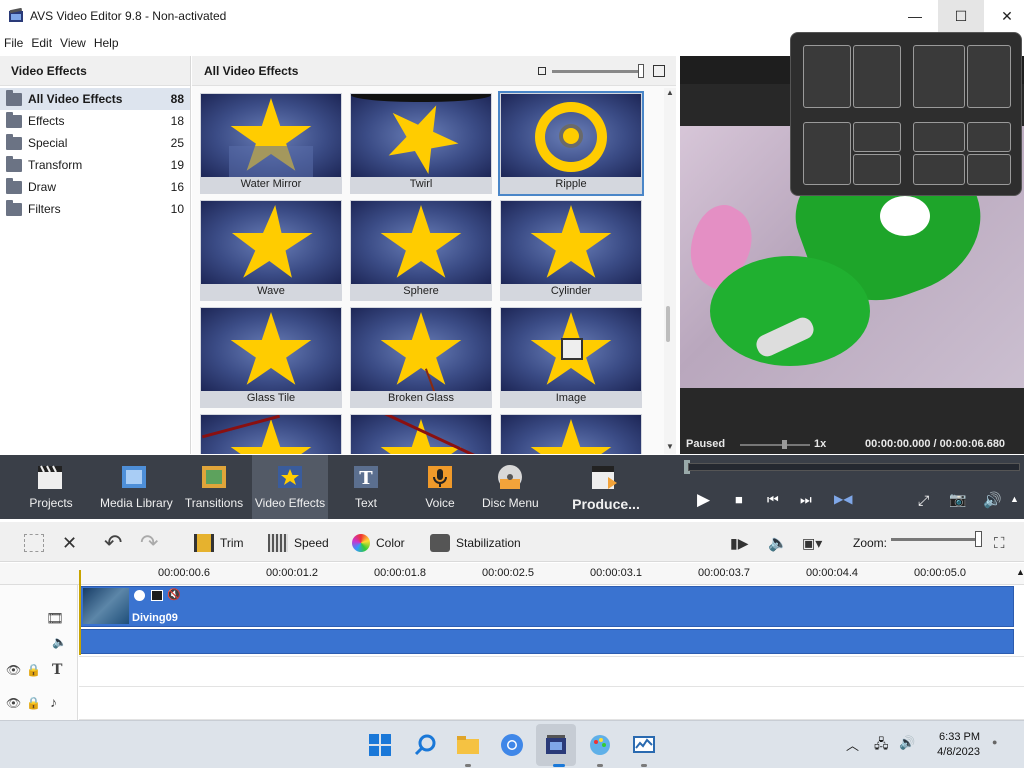 The height and width of the screenshot is (768, 1024). What do you see at coordinates (659, 71) in the screenshot?
I see `large-thumbnail-icon` at bounding box center [659, 71].